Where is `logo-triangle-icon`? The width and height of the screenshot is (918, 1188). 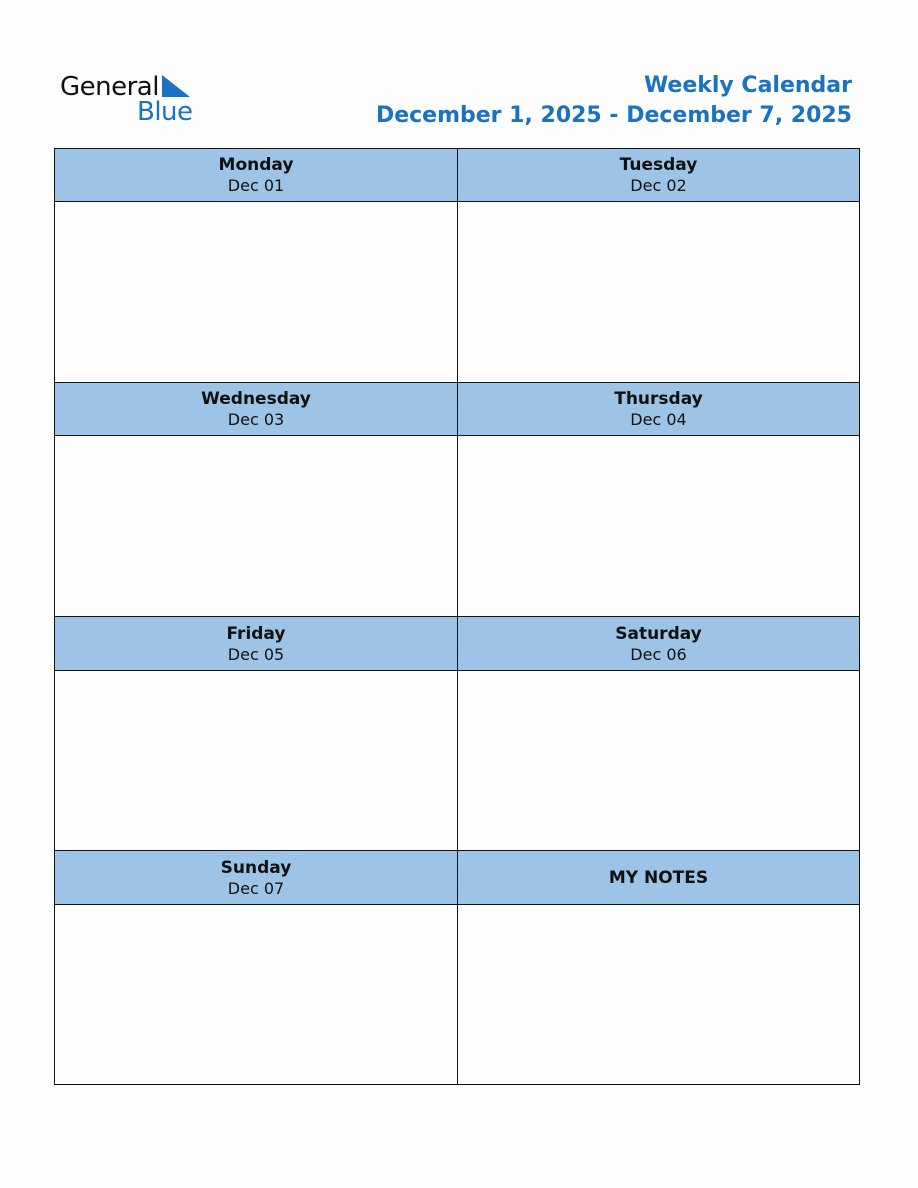 logo-triangle-icon is located at coordinates (176, 86).